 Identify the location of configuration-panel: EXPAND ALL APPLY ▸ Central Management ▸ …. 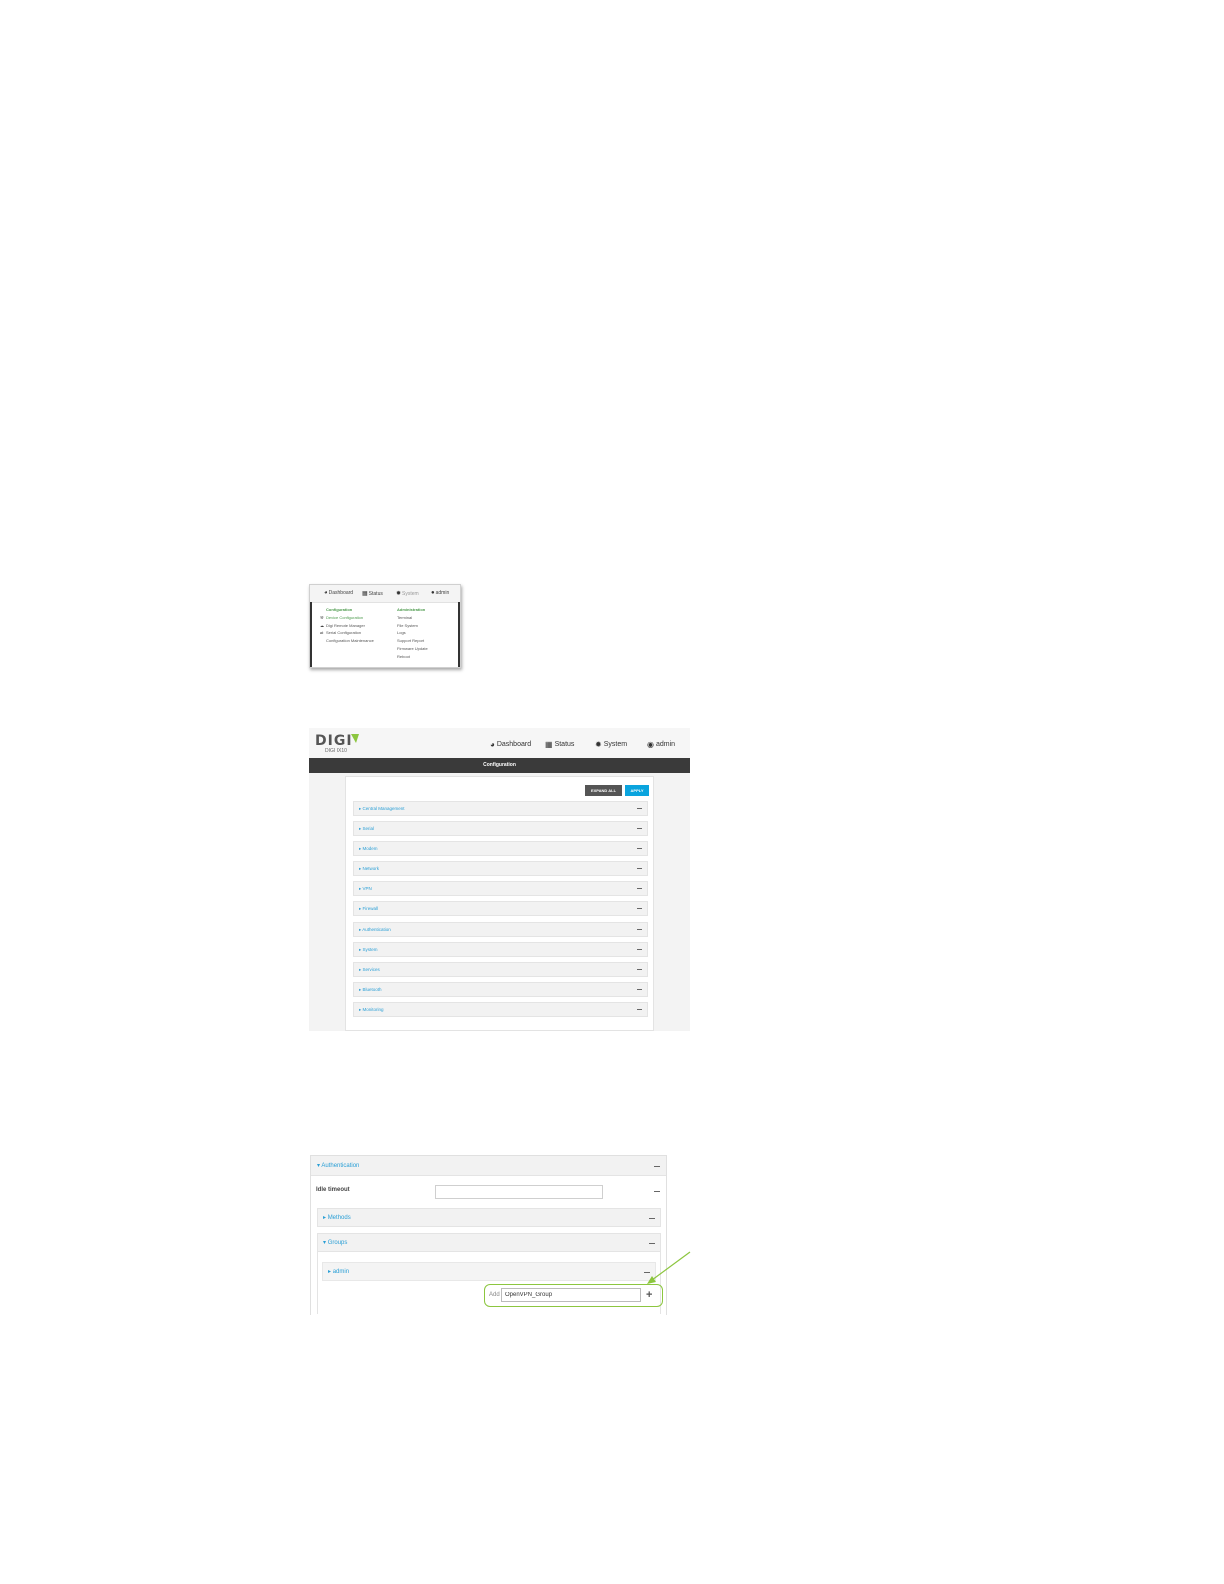
(499, 903).